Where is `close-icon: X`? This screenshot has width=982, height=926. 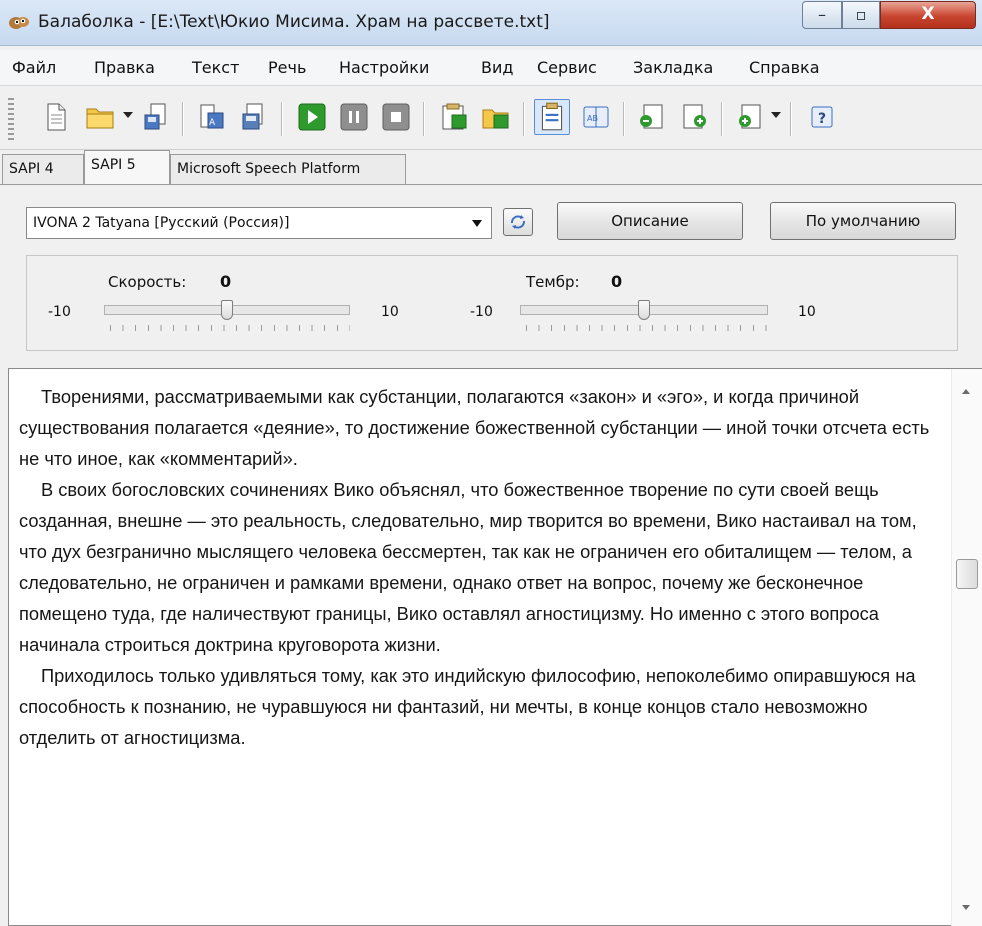 close-icon: X is located at coordinates (928, 14).